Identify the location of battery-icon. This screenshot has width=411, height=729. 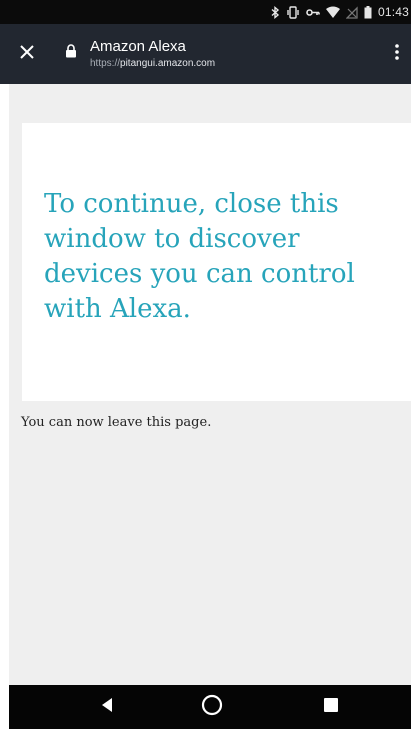
(368, 12).